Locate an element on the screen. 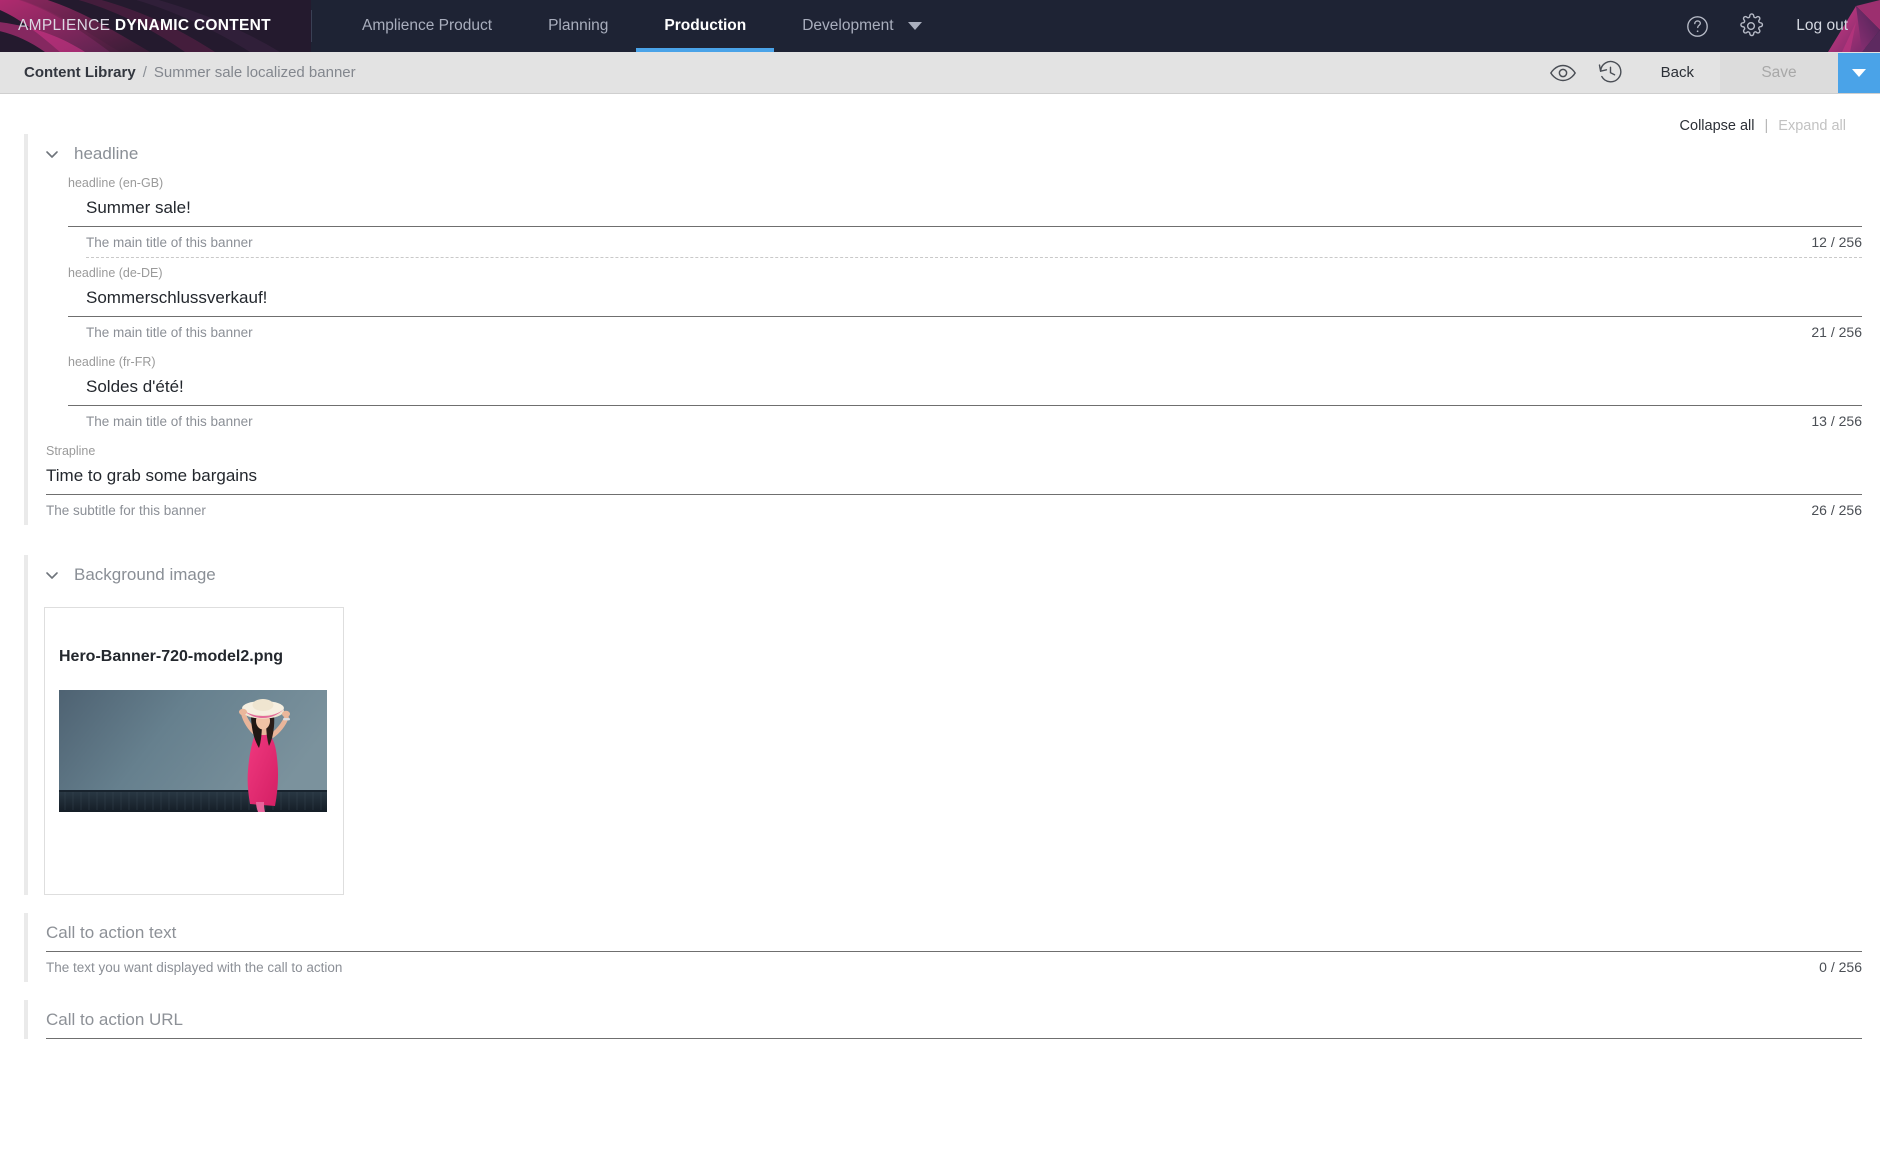  cta-text-input: Call to action text is located at coordinates (954, 936).